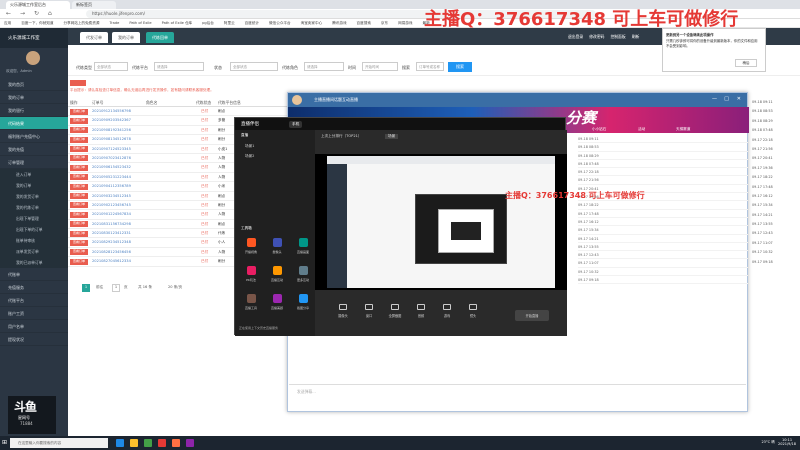 This screenshot has width=800, height=450. Describe the element at coordinates (787, 444) in the screenshot. I see `clock-date: 2021/9/18` at that location.